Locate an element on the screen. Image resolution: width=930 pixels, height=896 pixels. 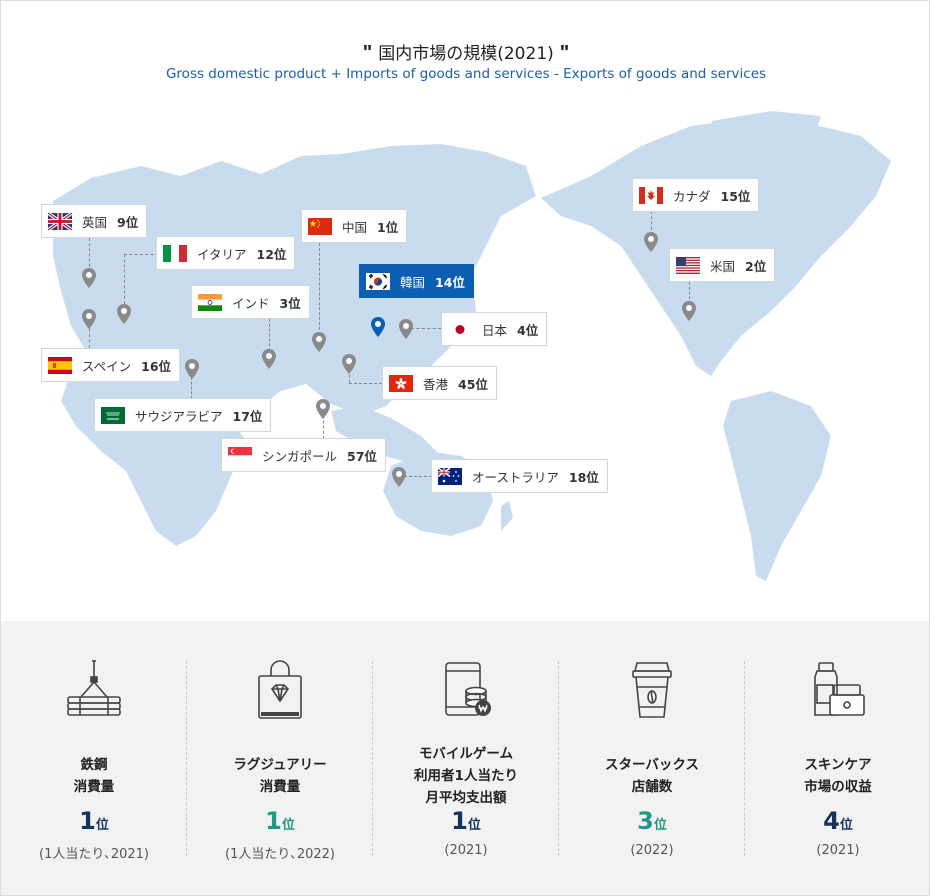
canada-flag-icon is located at coordinates (651, 195).